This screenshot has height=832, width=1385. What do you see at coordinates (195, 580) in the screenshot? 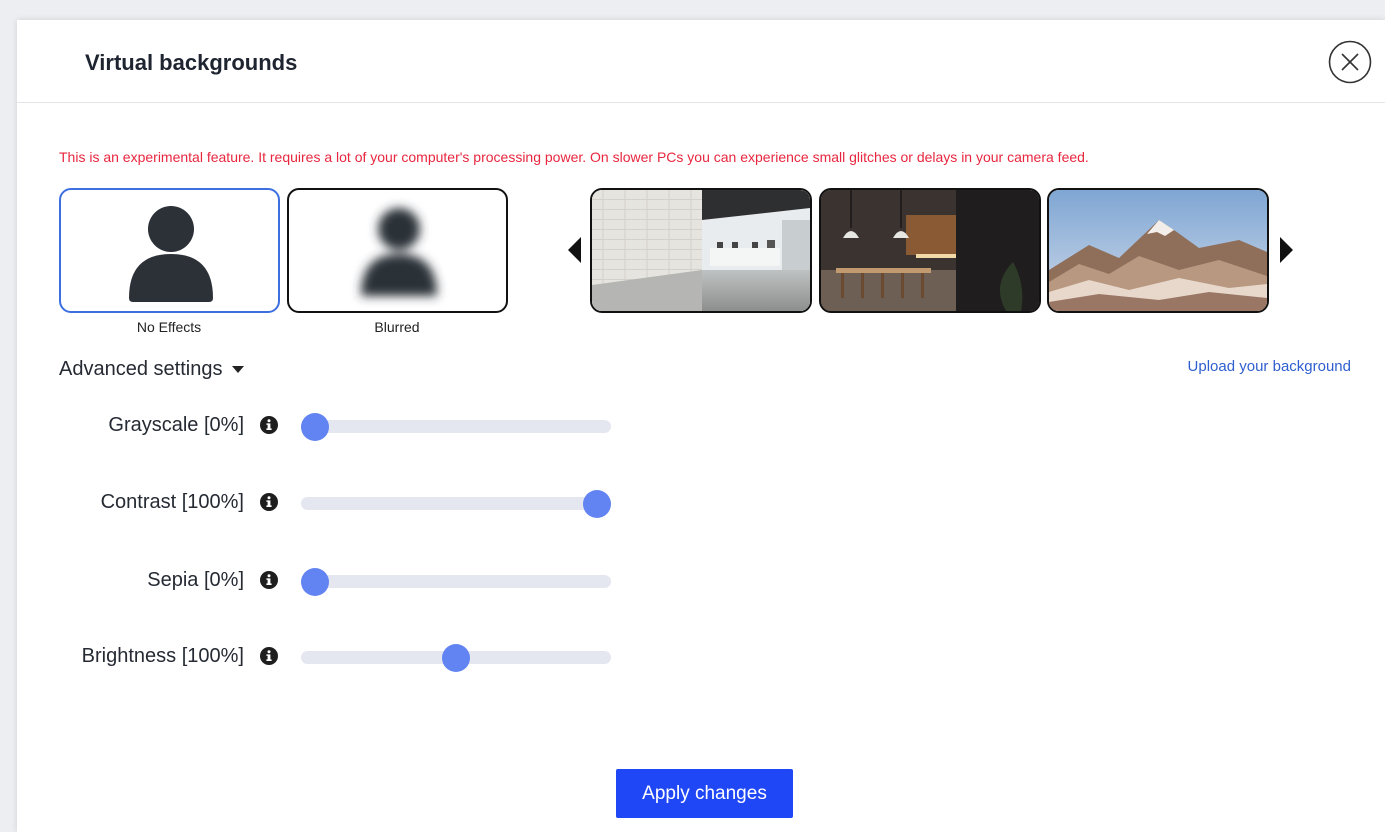
I see `sepia-label: Sepia [0%]` at bounding box center [195, 580].